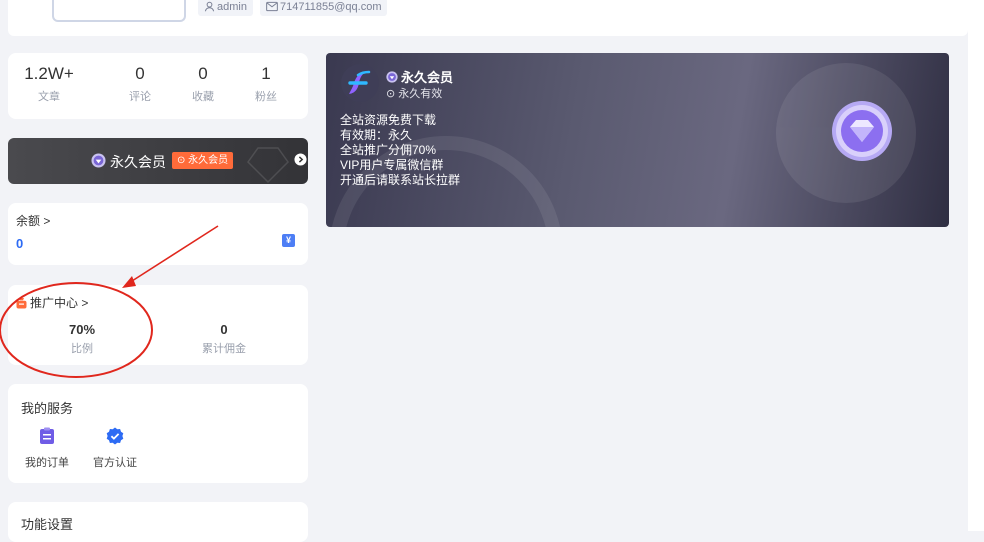 The image size is (984, 542). I want to click on commission-value: 0, so click(224, 329).